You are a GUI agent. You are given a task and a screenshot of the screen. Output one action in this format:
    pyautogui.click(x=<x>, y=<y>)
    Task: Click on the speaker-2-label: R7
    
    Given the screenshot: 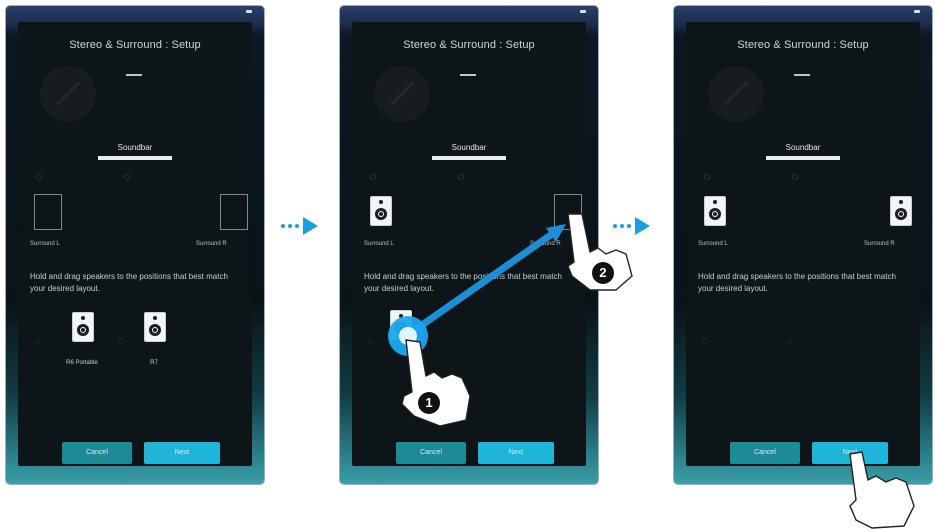 What is the action you would take?
    pyautogui.click(x=154, y=363)
    